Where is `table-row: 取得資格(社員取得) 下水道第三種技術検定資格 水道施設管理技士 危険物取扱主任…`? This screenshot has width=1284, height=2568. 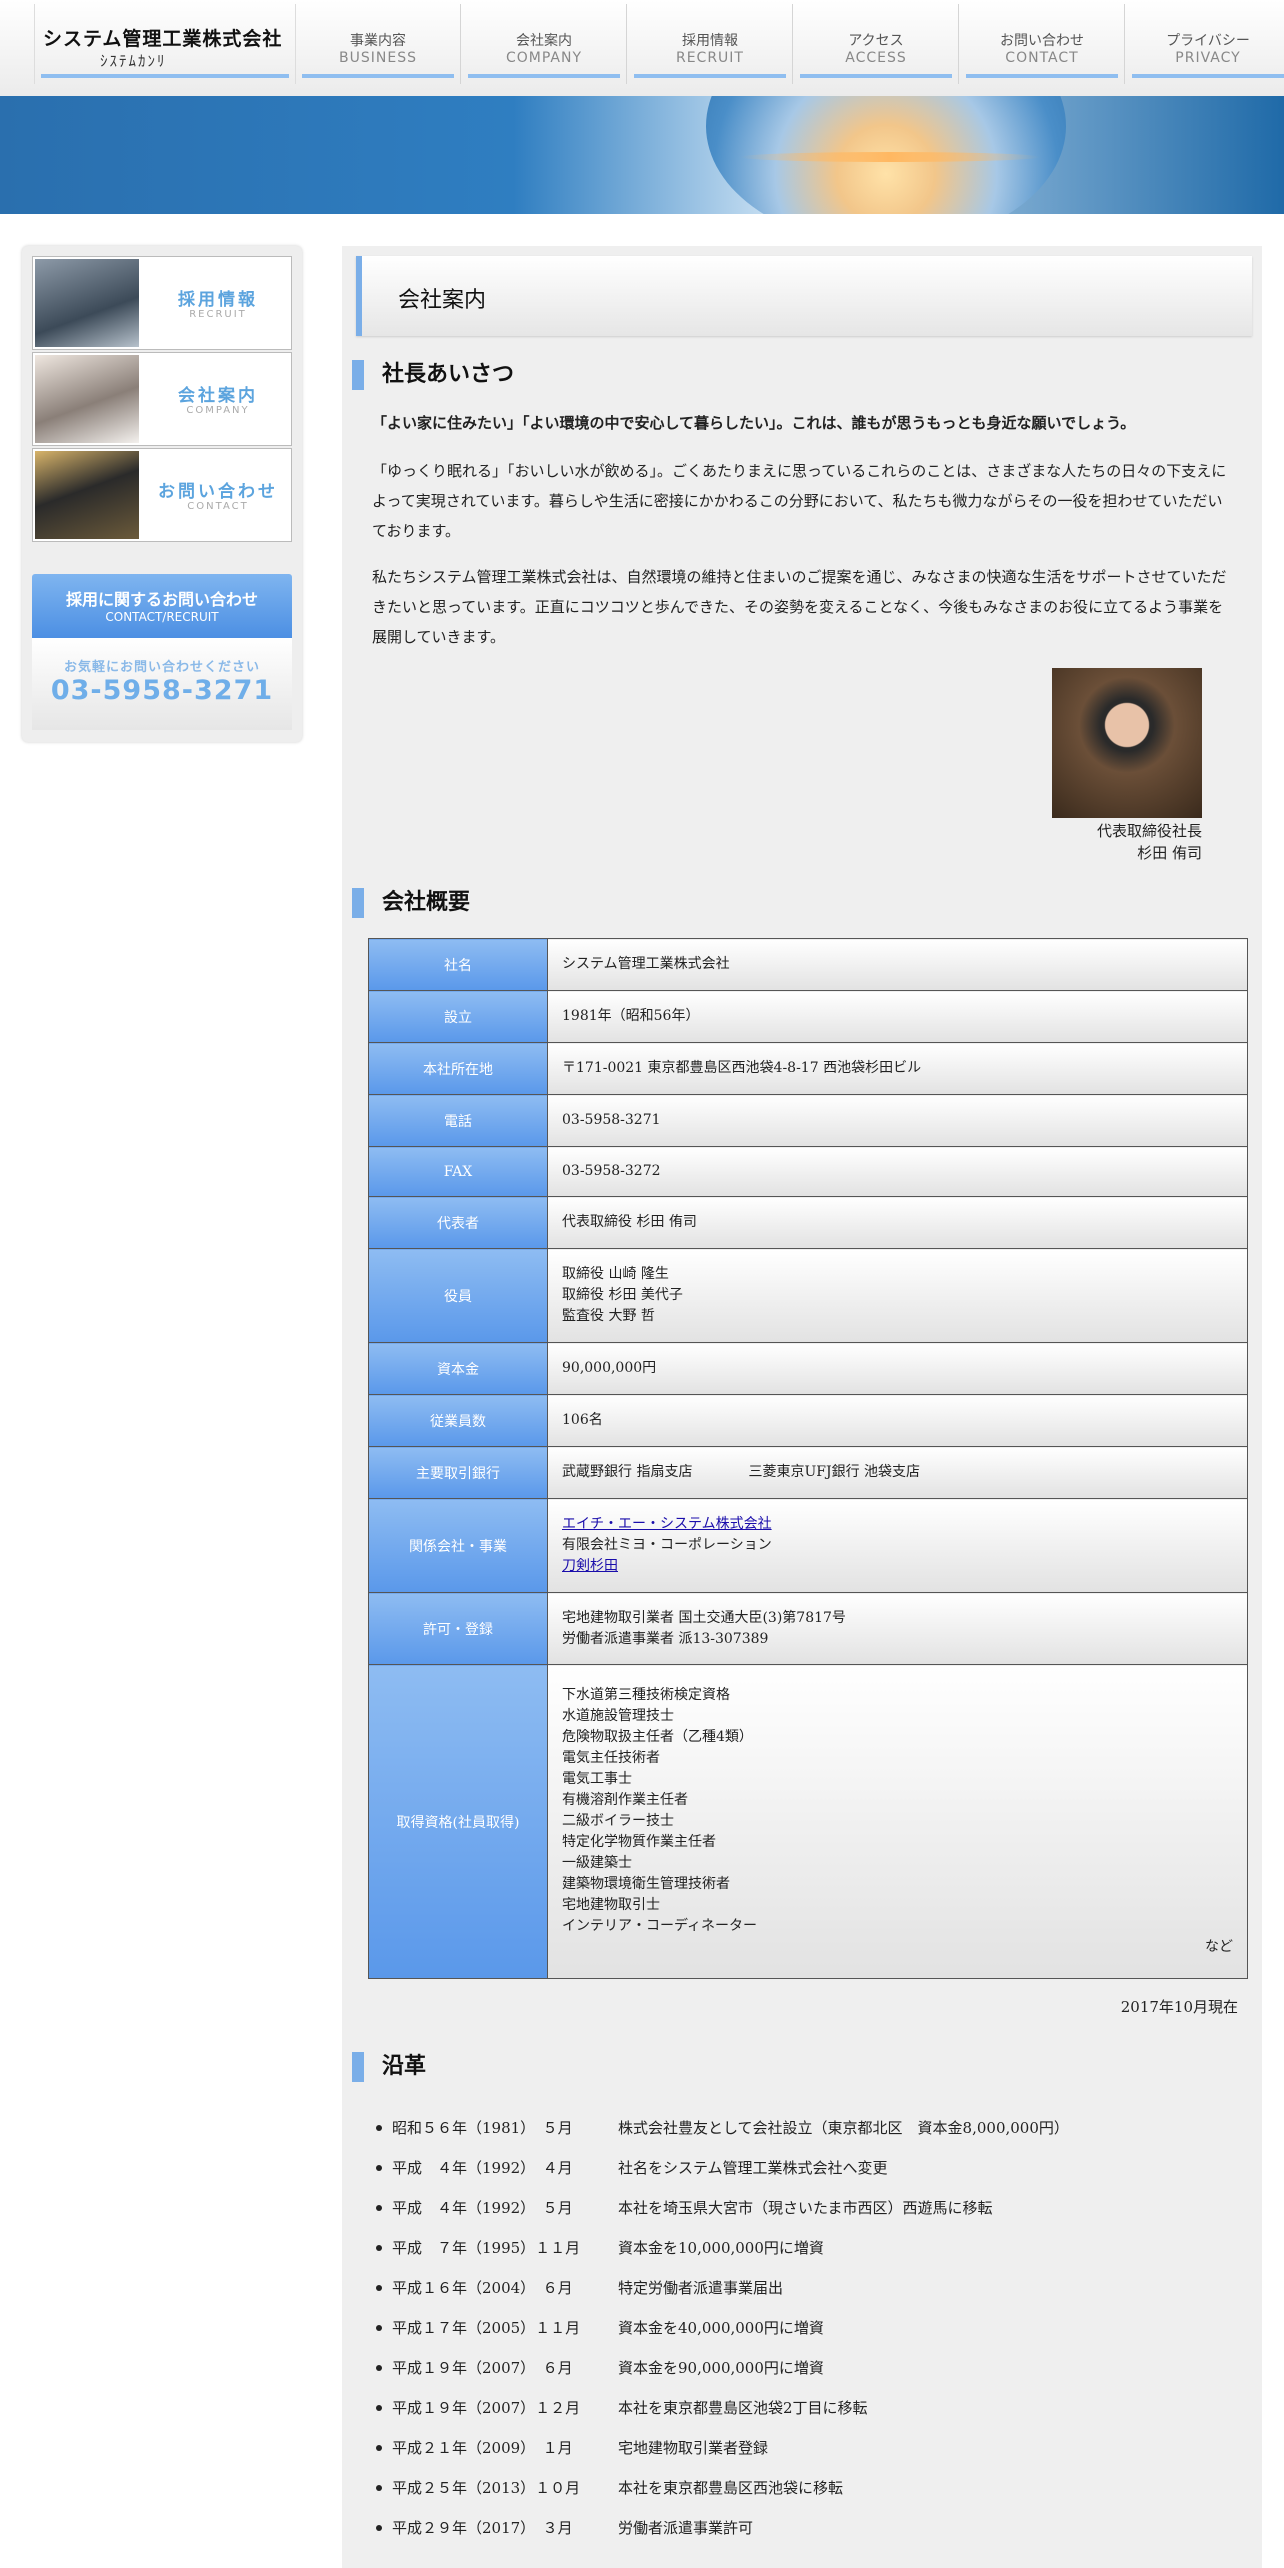
table-row: 取得資格(社員取得) 下水道第三種技術検定資格 水道施設管理技士 危険物取扱主任… is located at coordinates (808, 1821).